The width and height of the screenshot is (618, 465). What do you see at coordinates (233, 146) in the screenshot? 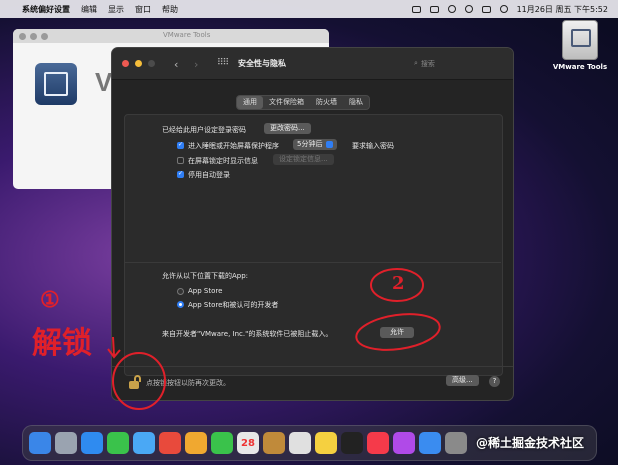
I see `require-password-label: 进入睡眠或开始屏幕保护程序` at bounding box center [233, 146].